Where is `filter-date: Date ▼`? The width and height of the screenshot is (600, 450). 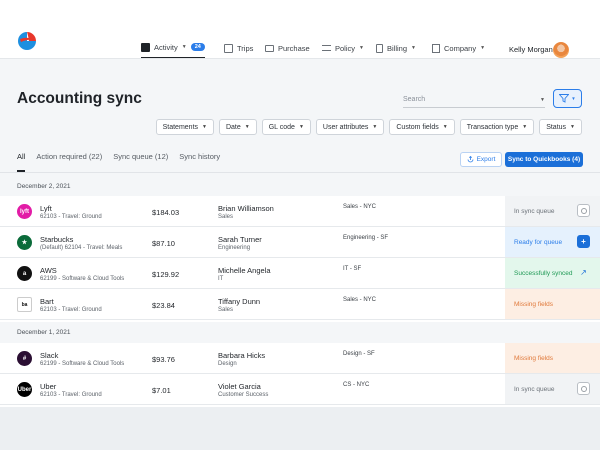 filter-date: Date ▼ is located at coordinates (237, 127).